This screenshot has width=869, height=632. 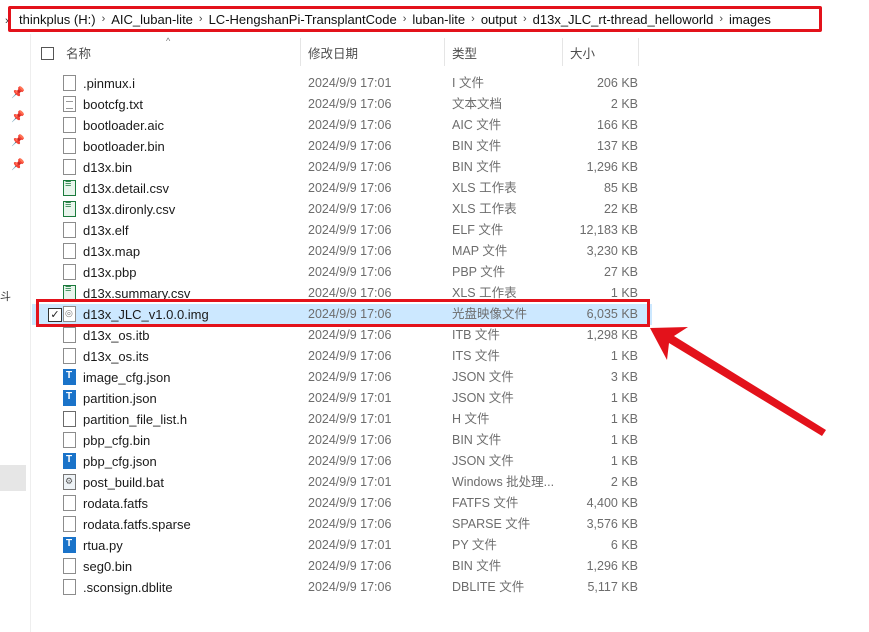 I want to click on file-name: d13x.map, so click(x=112, y=251).